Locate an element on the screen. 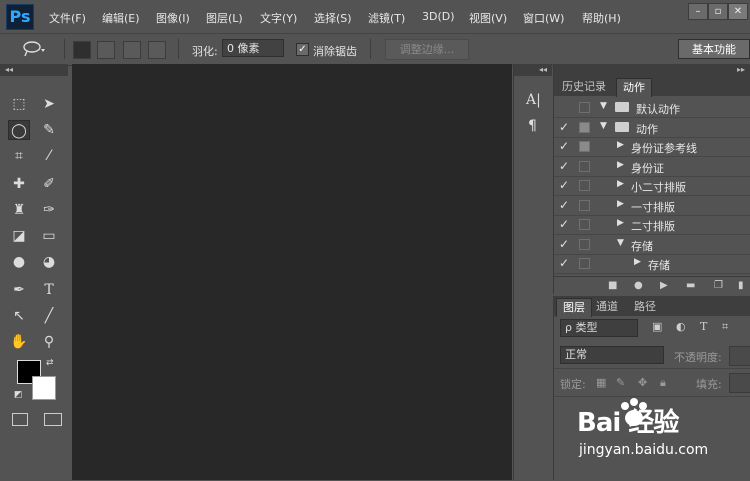 Image resolution: width=750 pixels, height=481 pixels. tab-actions: 动作 is located at coordinates (634, 87).